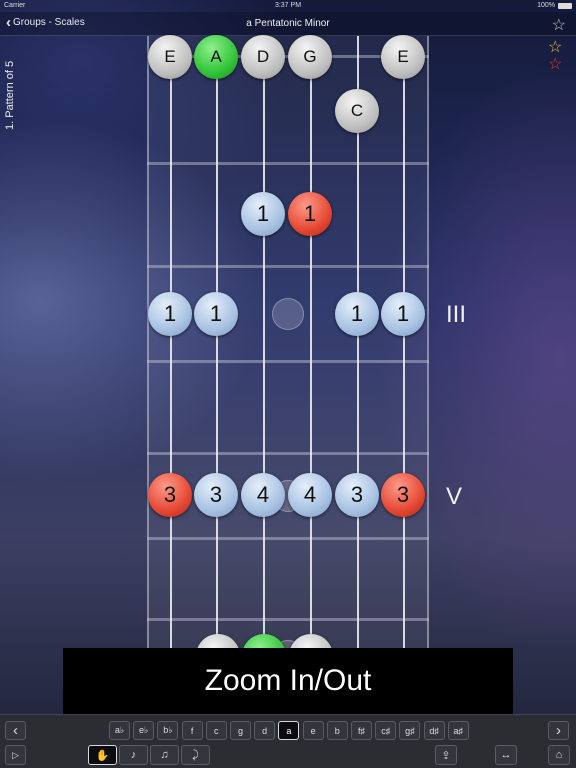  What do you see at coordinates (102, 755) in the screenshot?
I see `mode-button: ✋` at bounding box center [102, 755].